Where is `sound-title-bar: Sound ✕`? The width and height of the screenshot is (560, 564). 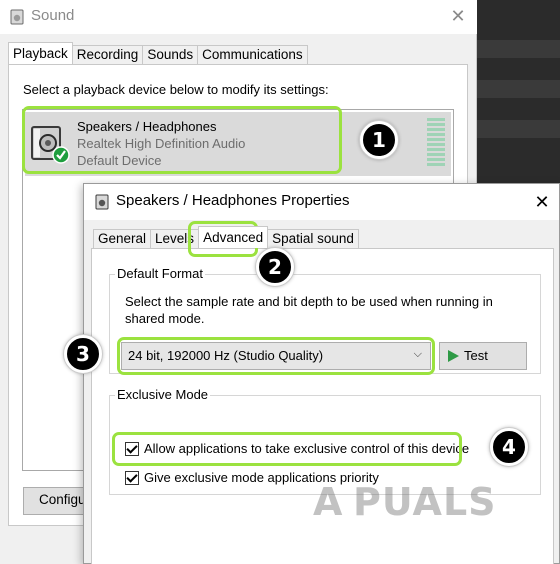
sound-title-bar: Sound ✕ is located at coordinates (238, 17).